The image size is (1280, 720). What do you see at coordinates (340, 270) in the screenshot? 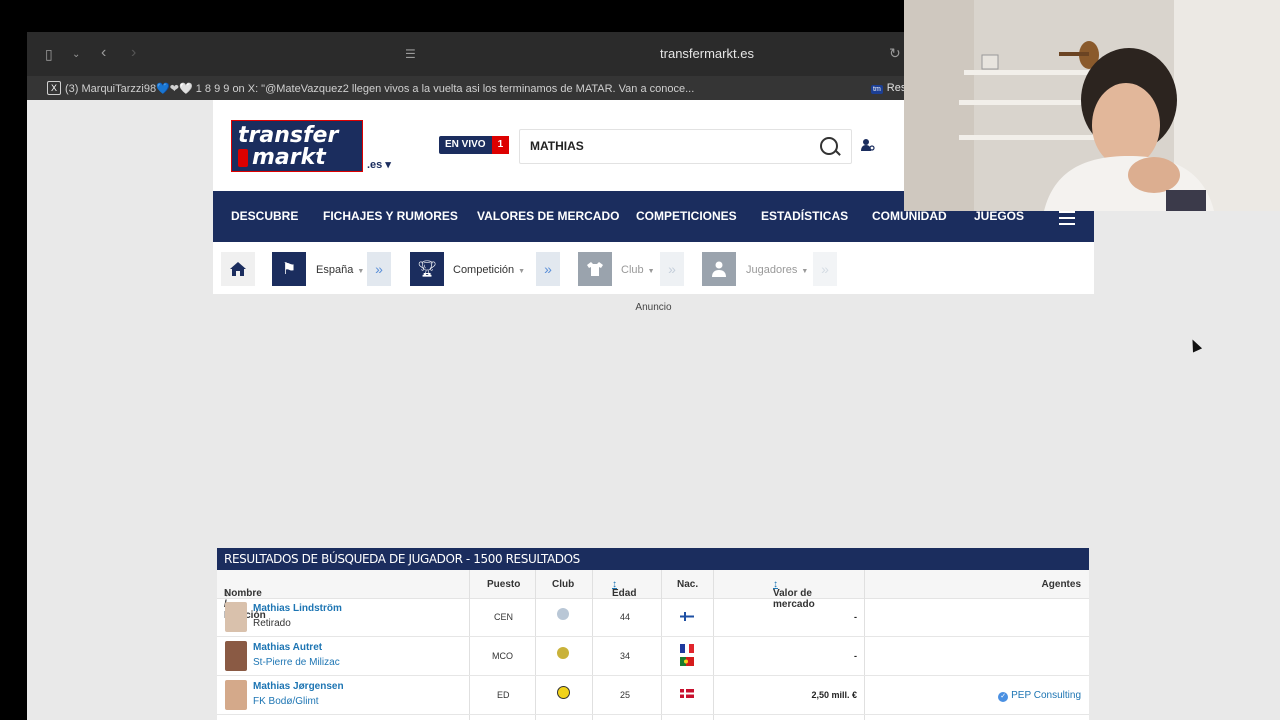
I see `breadcrumb-country: España ▼` at bounding box center [340, 270].